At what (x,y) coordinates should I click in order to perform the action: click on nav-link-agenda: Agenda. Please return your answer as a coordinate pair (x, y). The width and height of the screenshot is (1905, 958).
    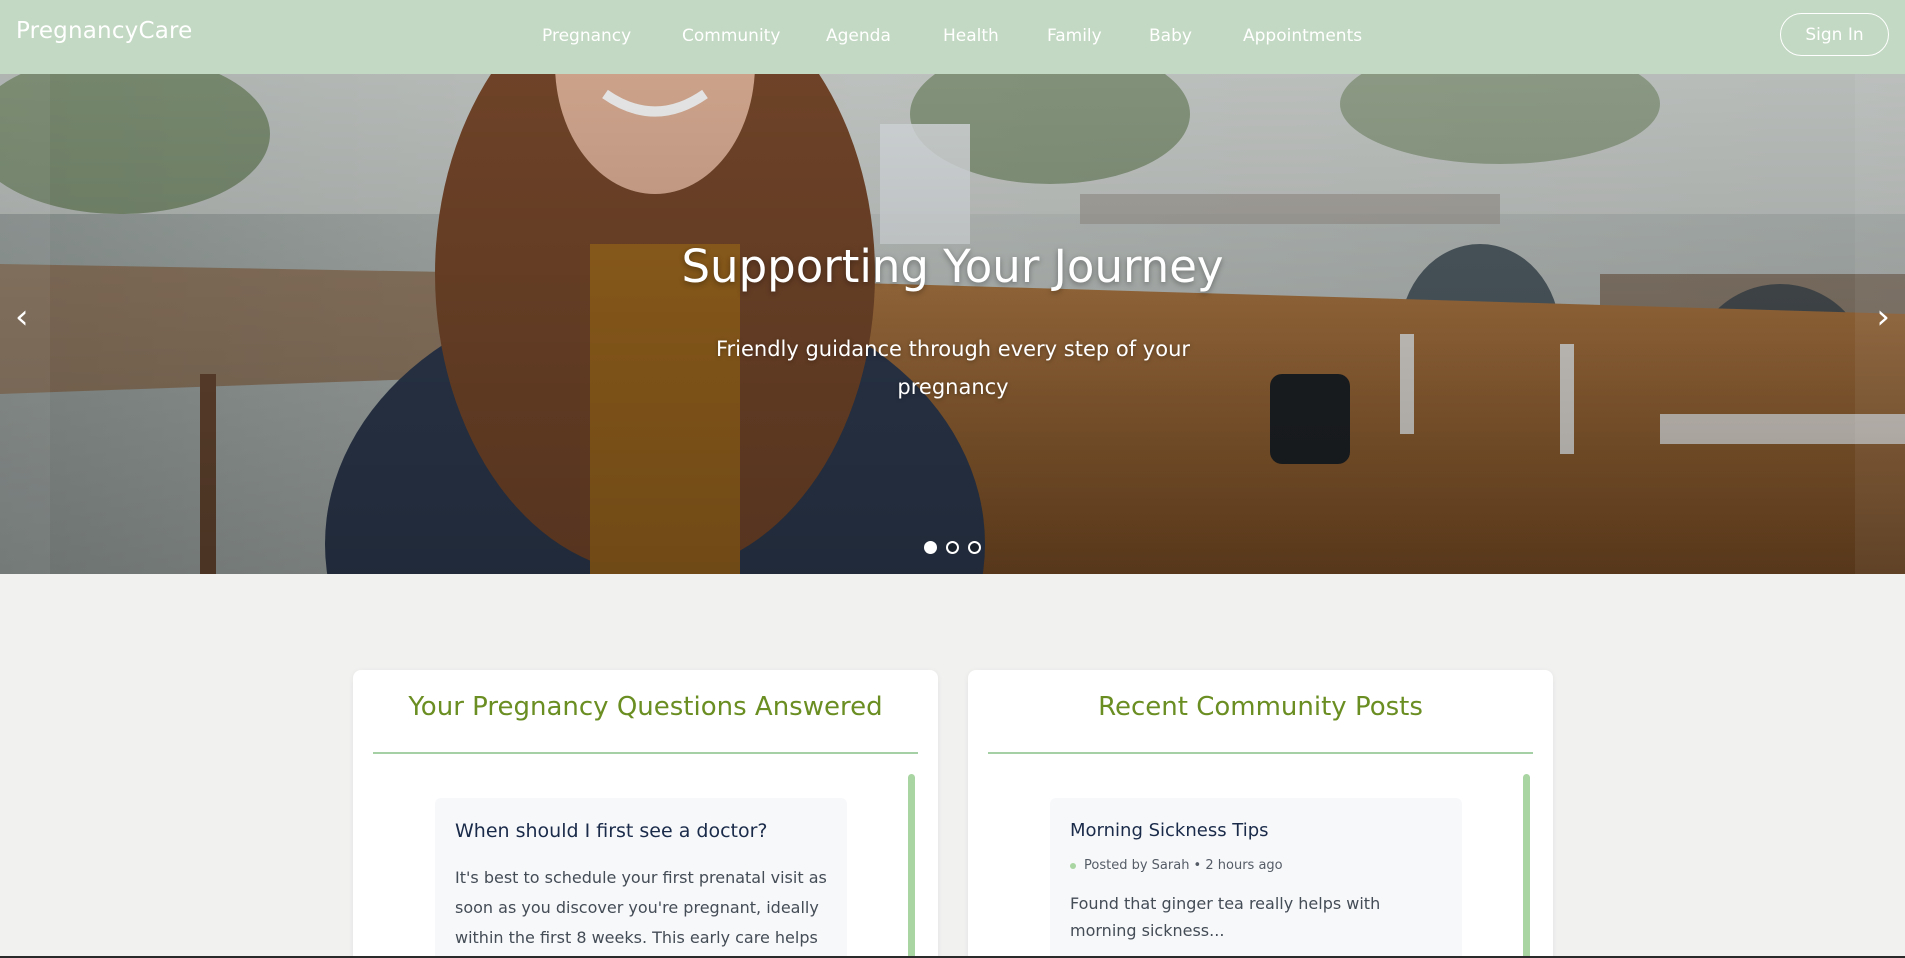
    Looking at the image, I should click on (858, 36).